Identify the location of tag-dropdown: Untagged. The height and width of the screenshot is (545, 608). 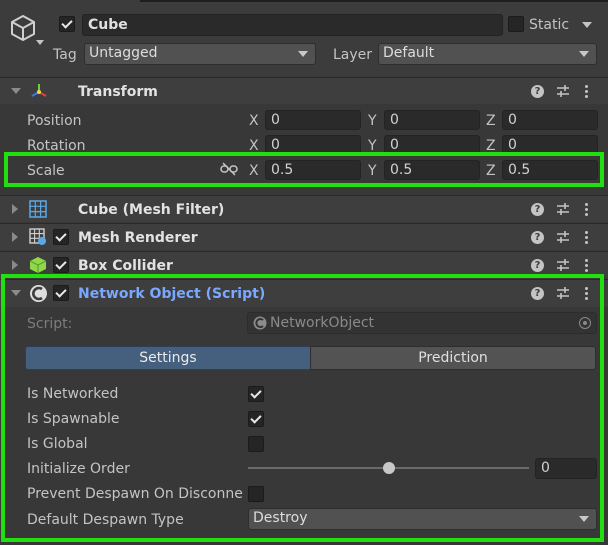
(200, 54).